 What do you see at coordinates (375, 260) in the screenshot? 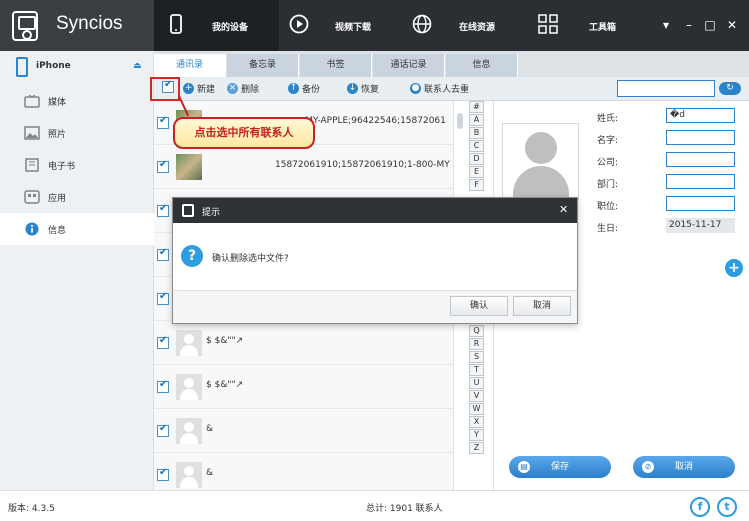
I see `confirm-dialog: 提示 ✕ ? 确认删除选中文件? 确认 取消` at bounding box center [375, 260].